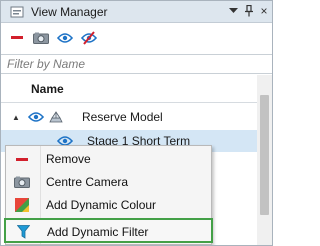 The image size is (320, 246). Describe the element at coordinates (98, 232) in the screenshot. I see `menu-item-label: Add Dynamic Filter` at that location.